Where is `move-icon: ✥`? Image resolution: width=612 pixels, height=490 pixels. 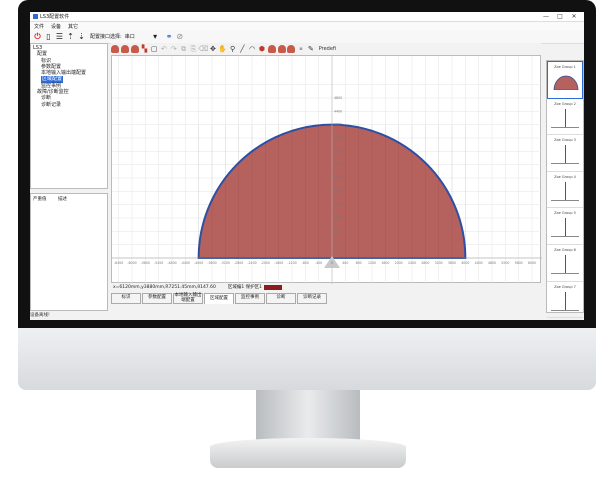
move-icon: ✥ is located at coordinates (213, 49).